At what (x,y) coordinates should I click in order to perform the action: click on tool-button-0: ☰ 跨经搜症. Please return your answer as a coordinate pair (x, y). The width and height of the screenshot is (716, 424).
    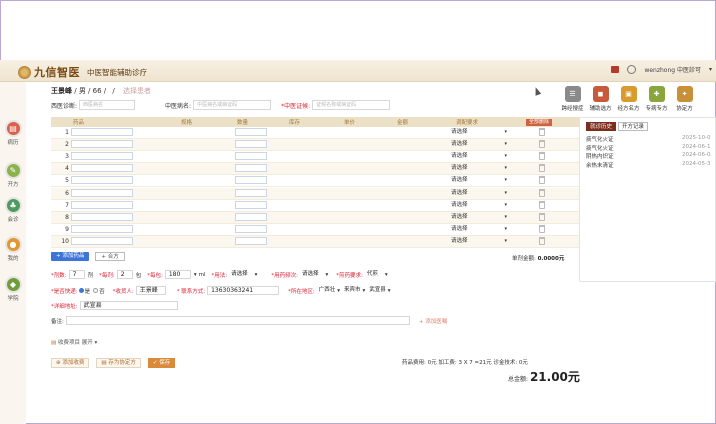
    Looking at the image, I should click on (572, 99).